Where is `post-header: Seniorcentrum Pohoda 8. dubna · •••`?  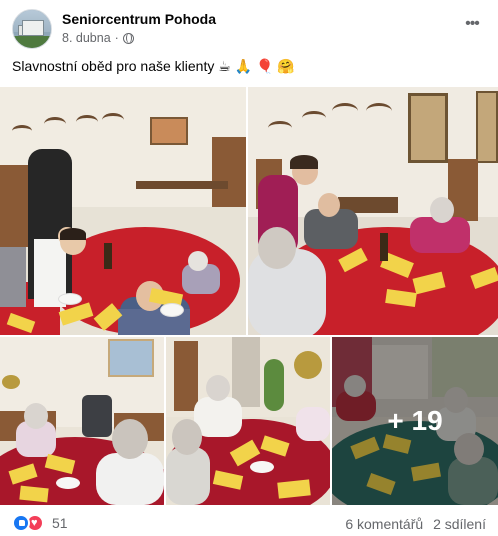 post-header: Seniorcentrum Pohoda 8. dubna · ••• is located at coordinates (249, 29).